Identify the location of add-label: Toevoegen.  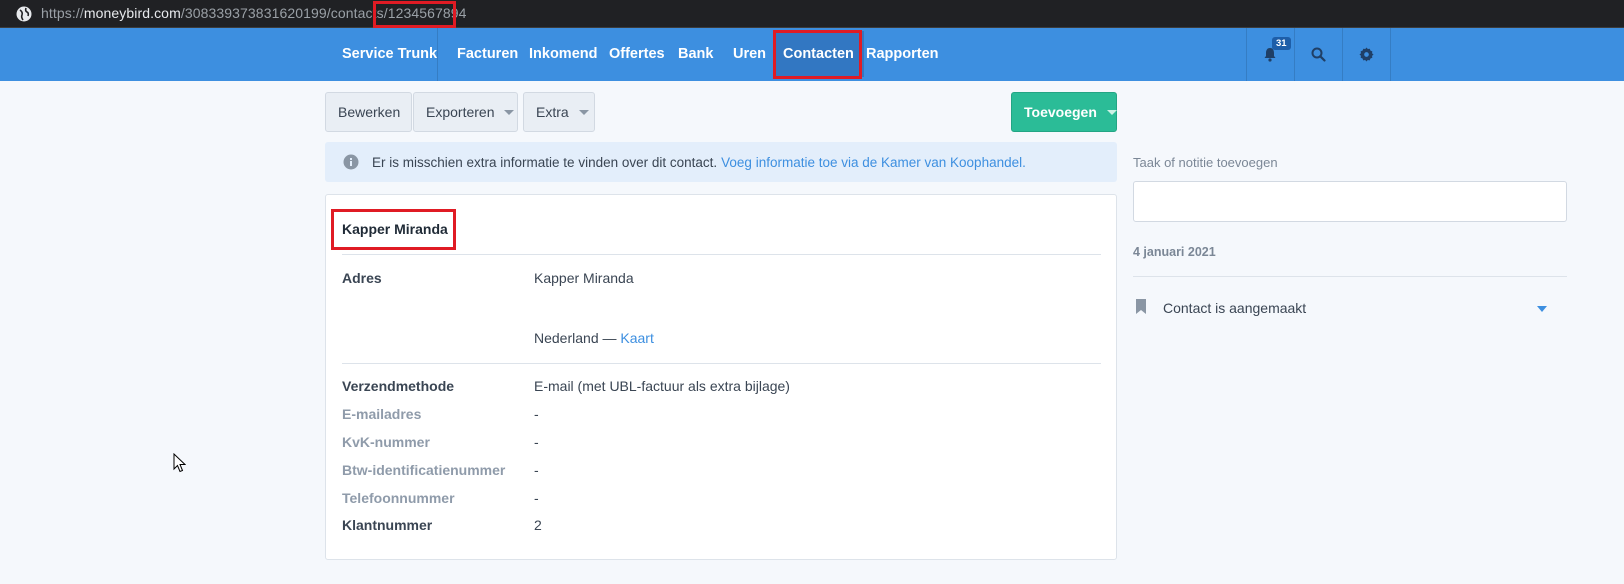
(1060, 112).